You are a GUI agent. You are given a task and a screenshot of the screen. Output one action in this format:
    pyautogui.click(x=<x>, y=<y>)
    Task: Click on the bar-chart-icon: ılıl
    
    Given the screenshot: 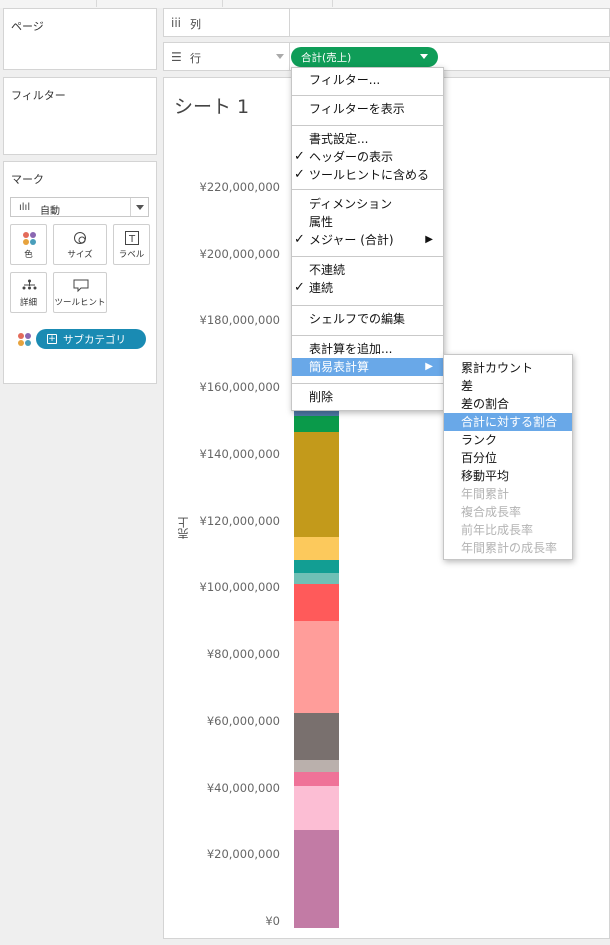 What is the action you would take?
    pyautogui.click(x=25, y=207)
    